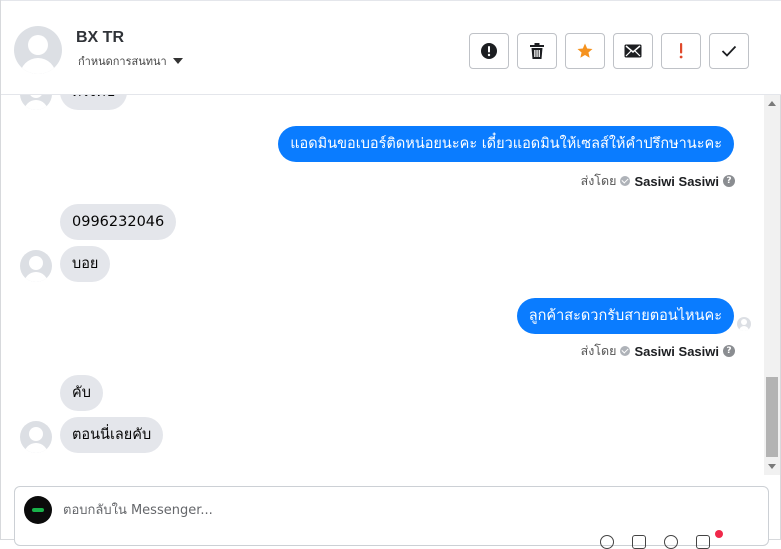 This screenshot has height=549, width=781. What do you see at coordinates (81, 393) in the screenshot?
I see `incoming-message: คับ` at bounding box center [81, 393].